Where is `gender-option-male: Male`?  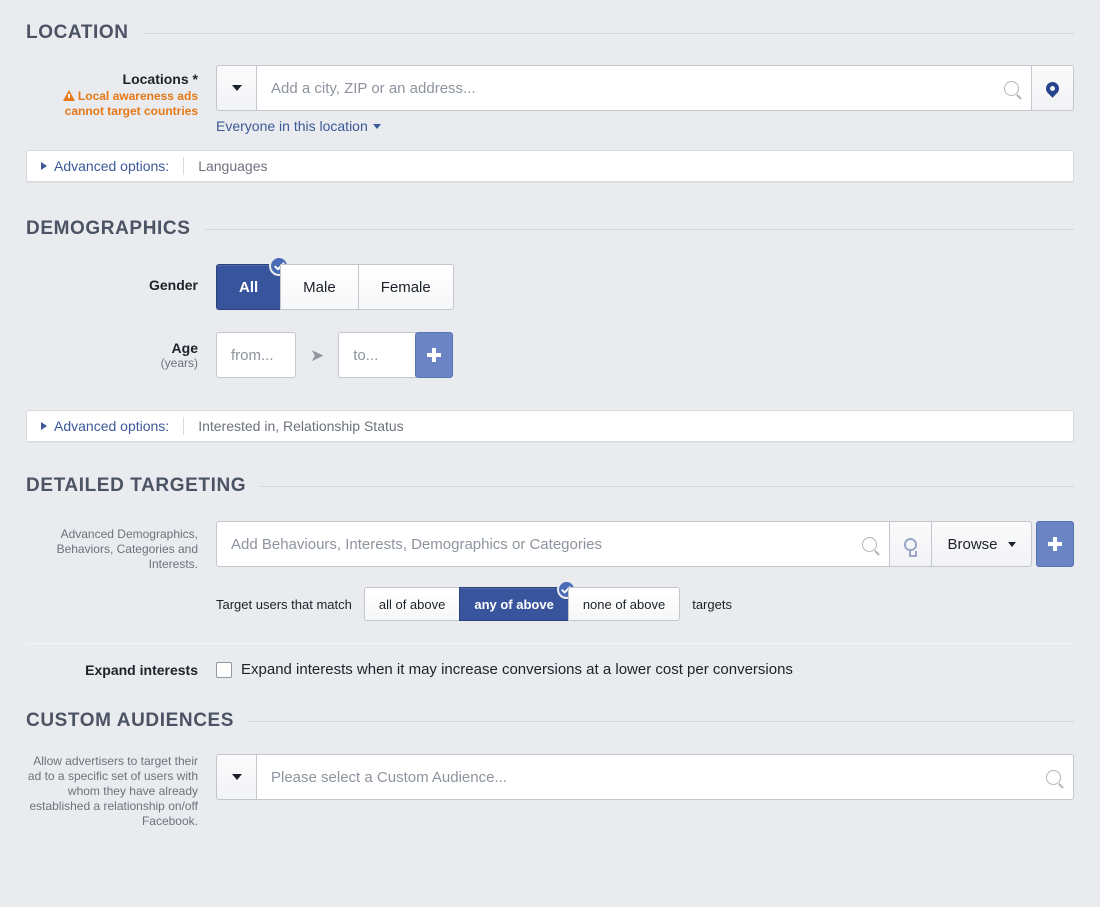 gender-option-male: Male is located at coordinates (319, 287).